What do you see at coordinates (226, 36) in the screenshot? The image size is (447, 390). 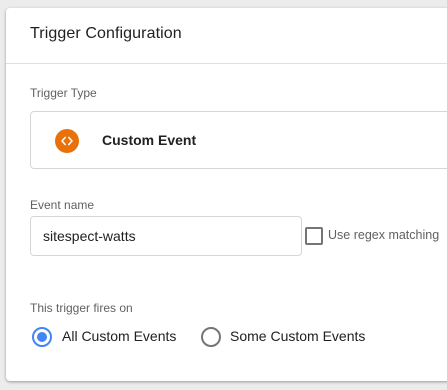 I see `card-header: Trigger Configuration` at bounding box center [226, 36].